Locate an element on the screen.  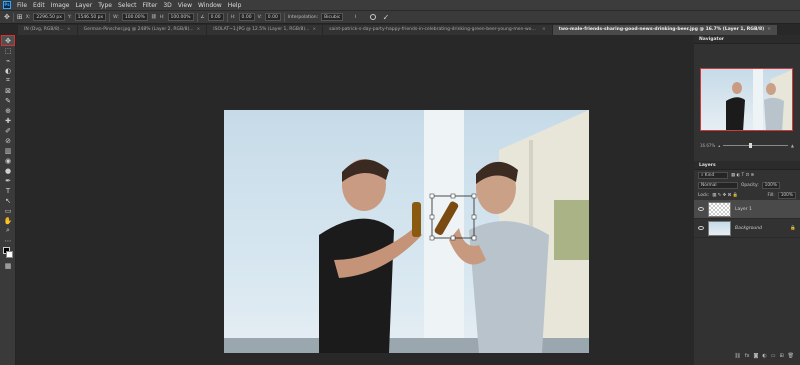
filter-icons: ▦ ◐ T ⊡ ⊕ is located at coordinates (742, 175).